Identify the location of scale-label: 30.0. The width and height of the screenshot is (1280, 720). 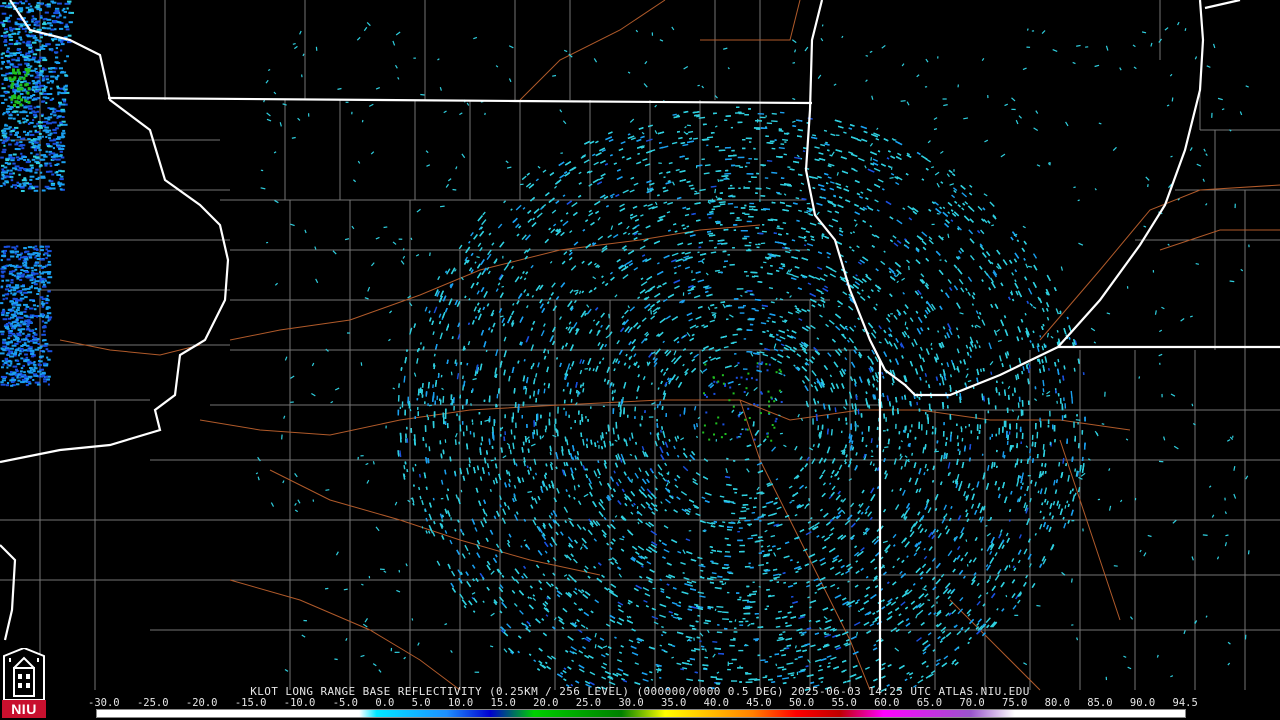
(631, 703).